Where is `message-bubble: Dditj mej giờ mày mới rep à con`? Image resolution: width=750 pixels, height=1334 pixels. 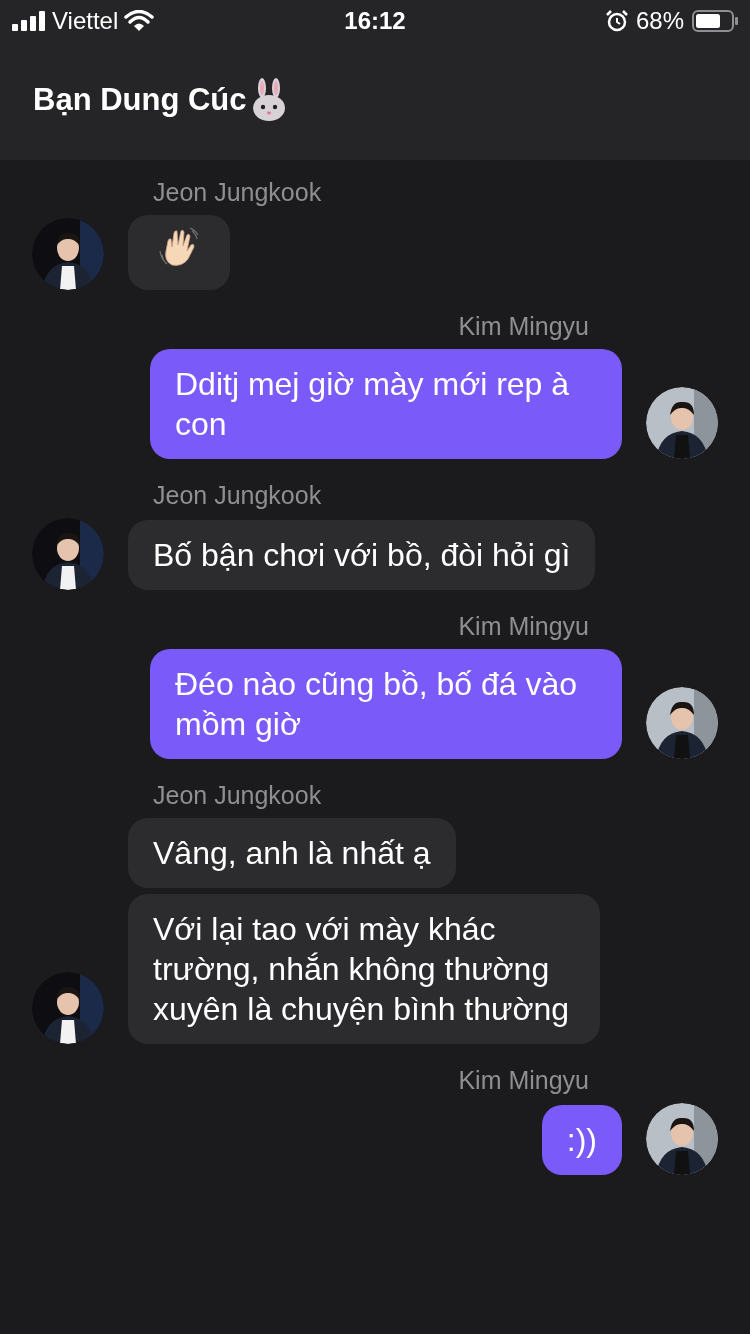
message-bubble: Dditj mej giờ mày mới rep à con is located at coordinates (386, 404).